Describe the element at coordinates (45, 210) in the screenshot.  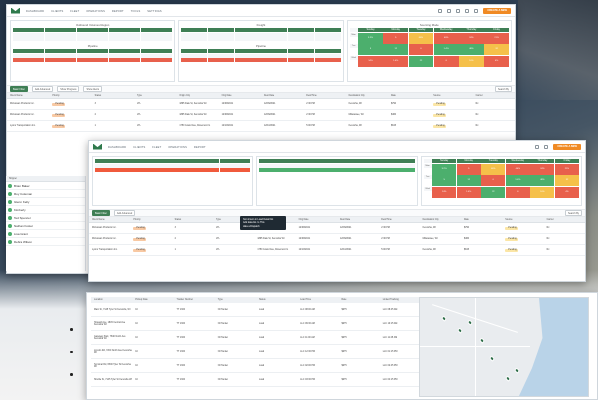
I see `shipper-item: Kimberly` at that location.